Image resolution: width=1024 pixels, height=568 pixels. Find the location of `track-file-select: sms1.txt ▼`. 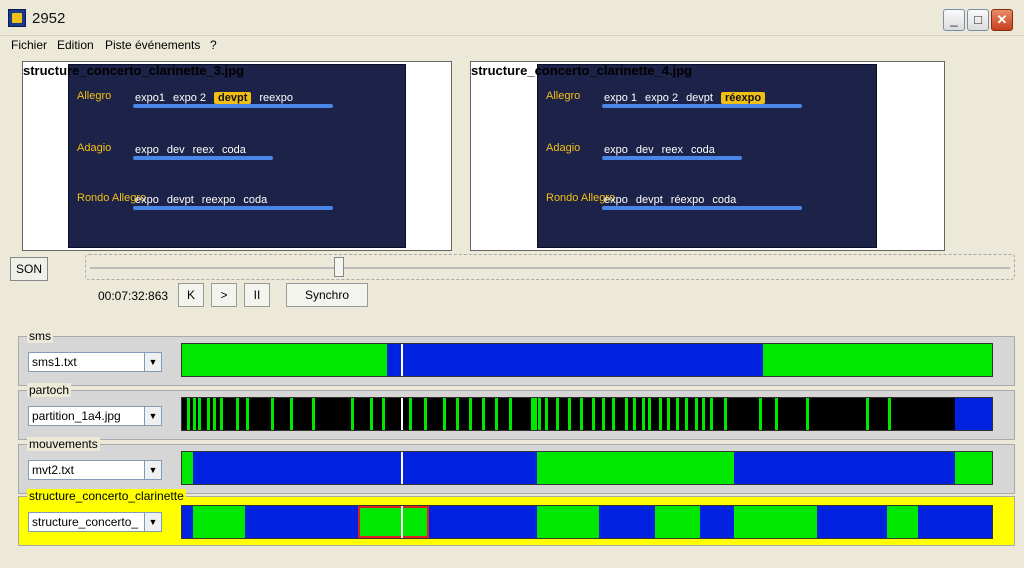

track-file-select: sms1.txt ▼ is located at coordinates (95, 362).